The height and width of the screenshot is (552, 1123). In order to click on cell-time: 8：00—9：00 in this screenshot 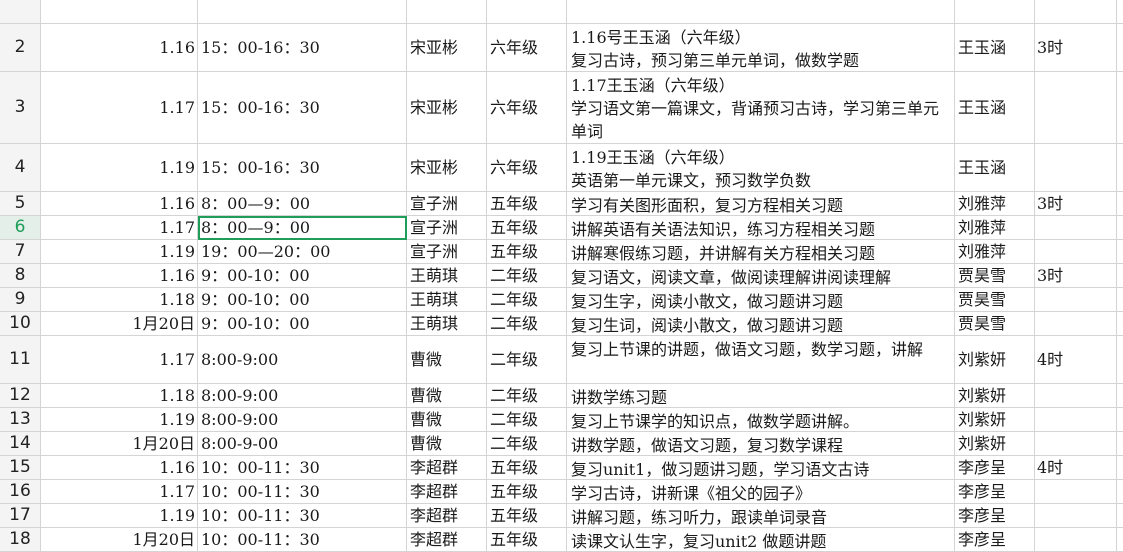, I will do `click(302, 204)`.